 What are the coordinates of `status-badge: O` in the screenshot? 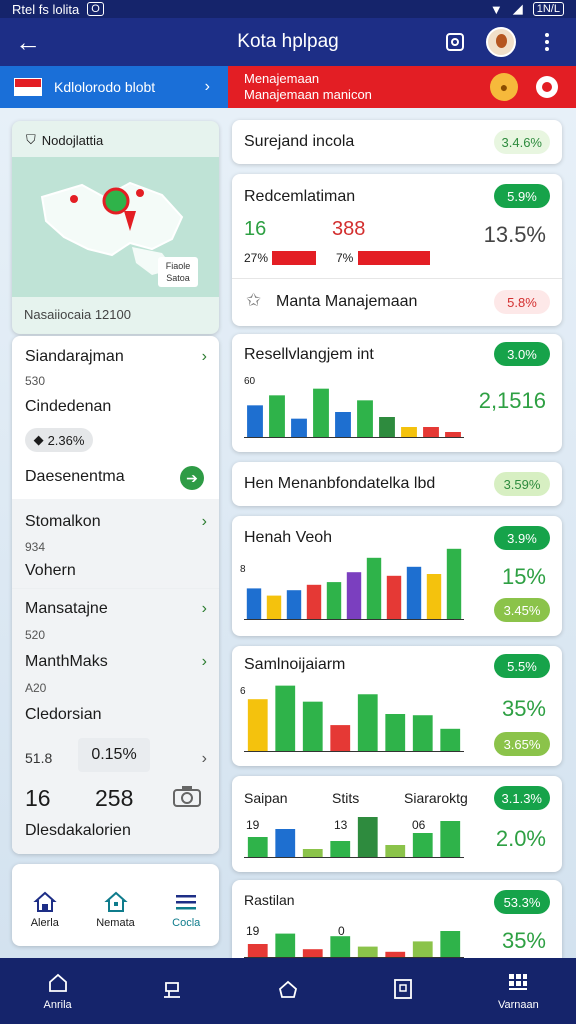 It's located at (95, 9).